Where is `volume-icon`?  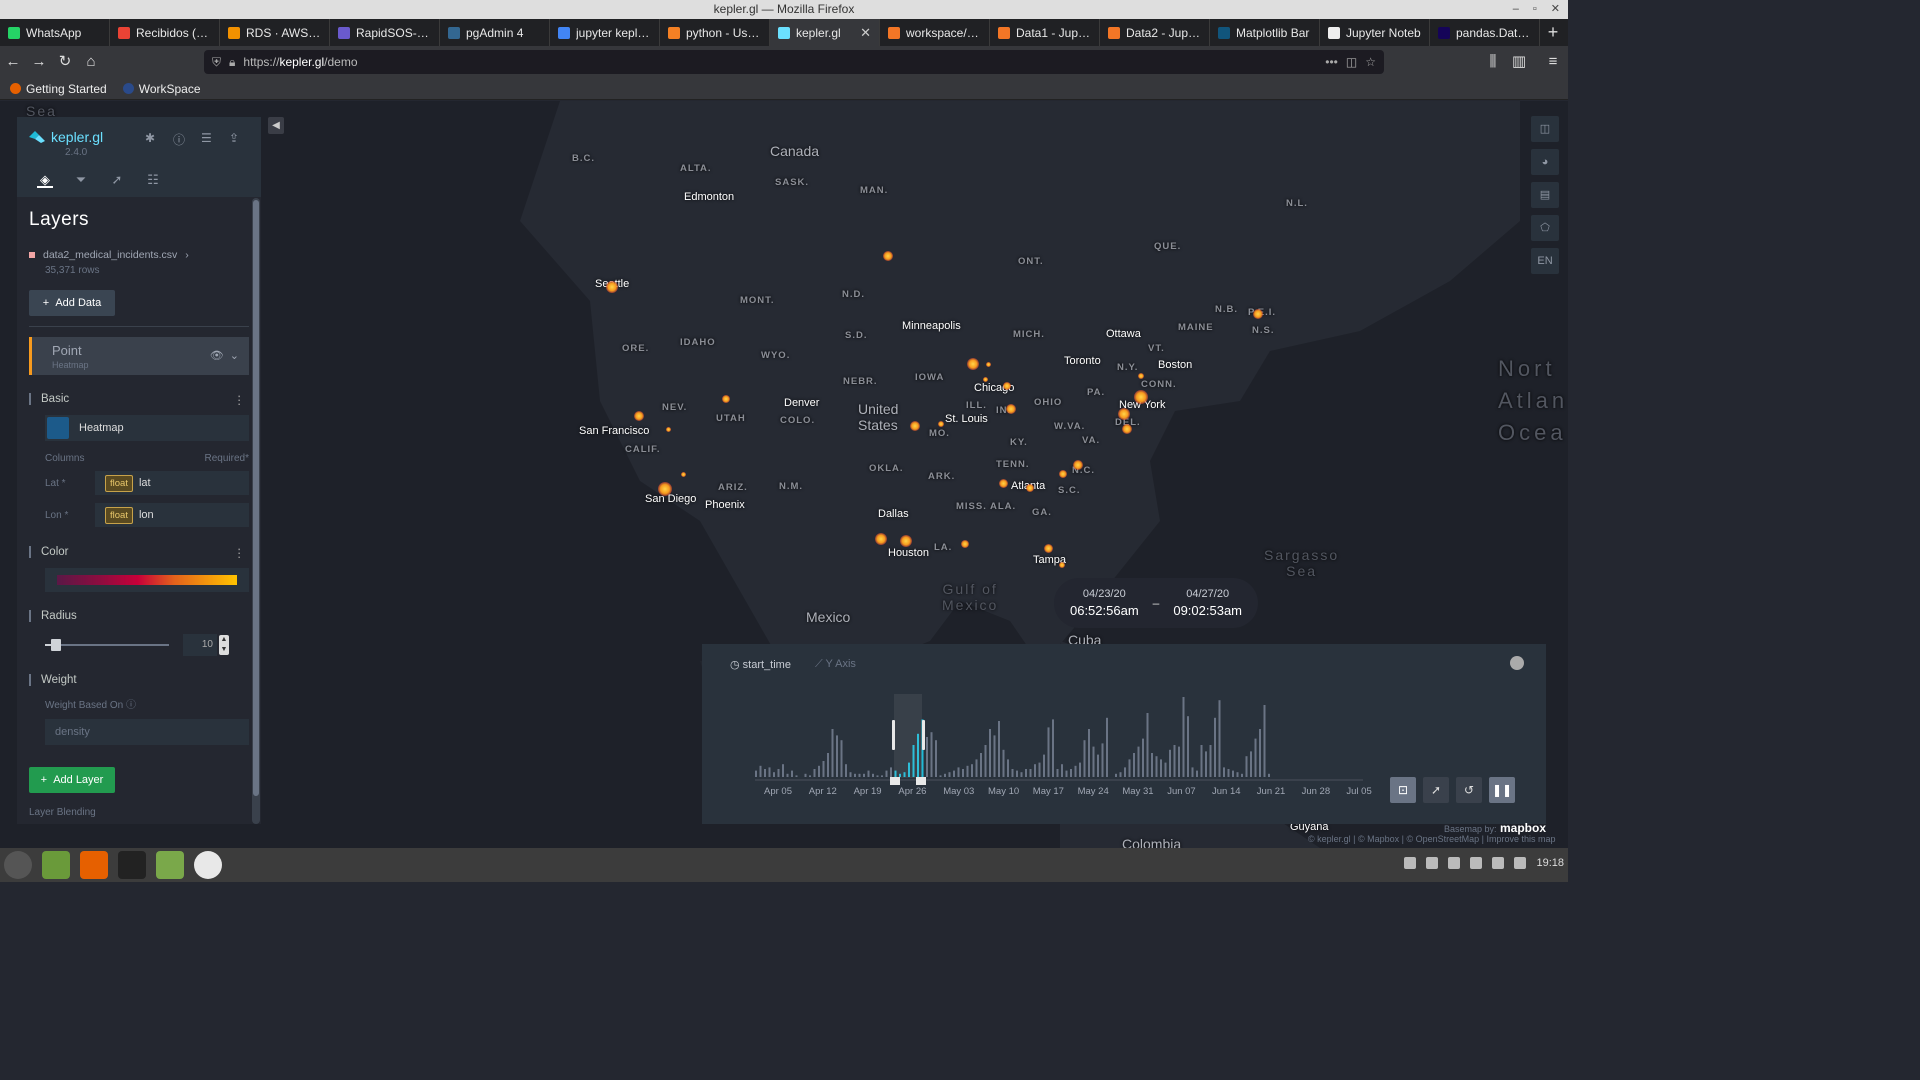
volume-icon is located at coordinates (1498, 863).